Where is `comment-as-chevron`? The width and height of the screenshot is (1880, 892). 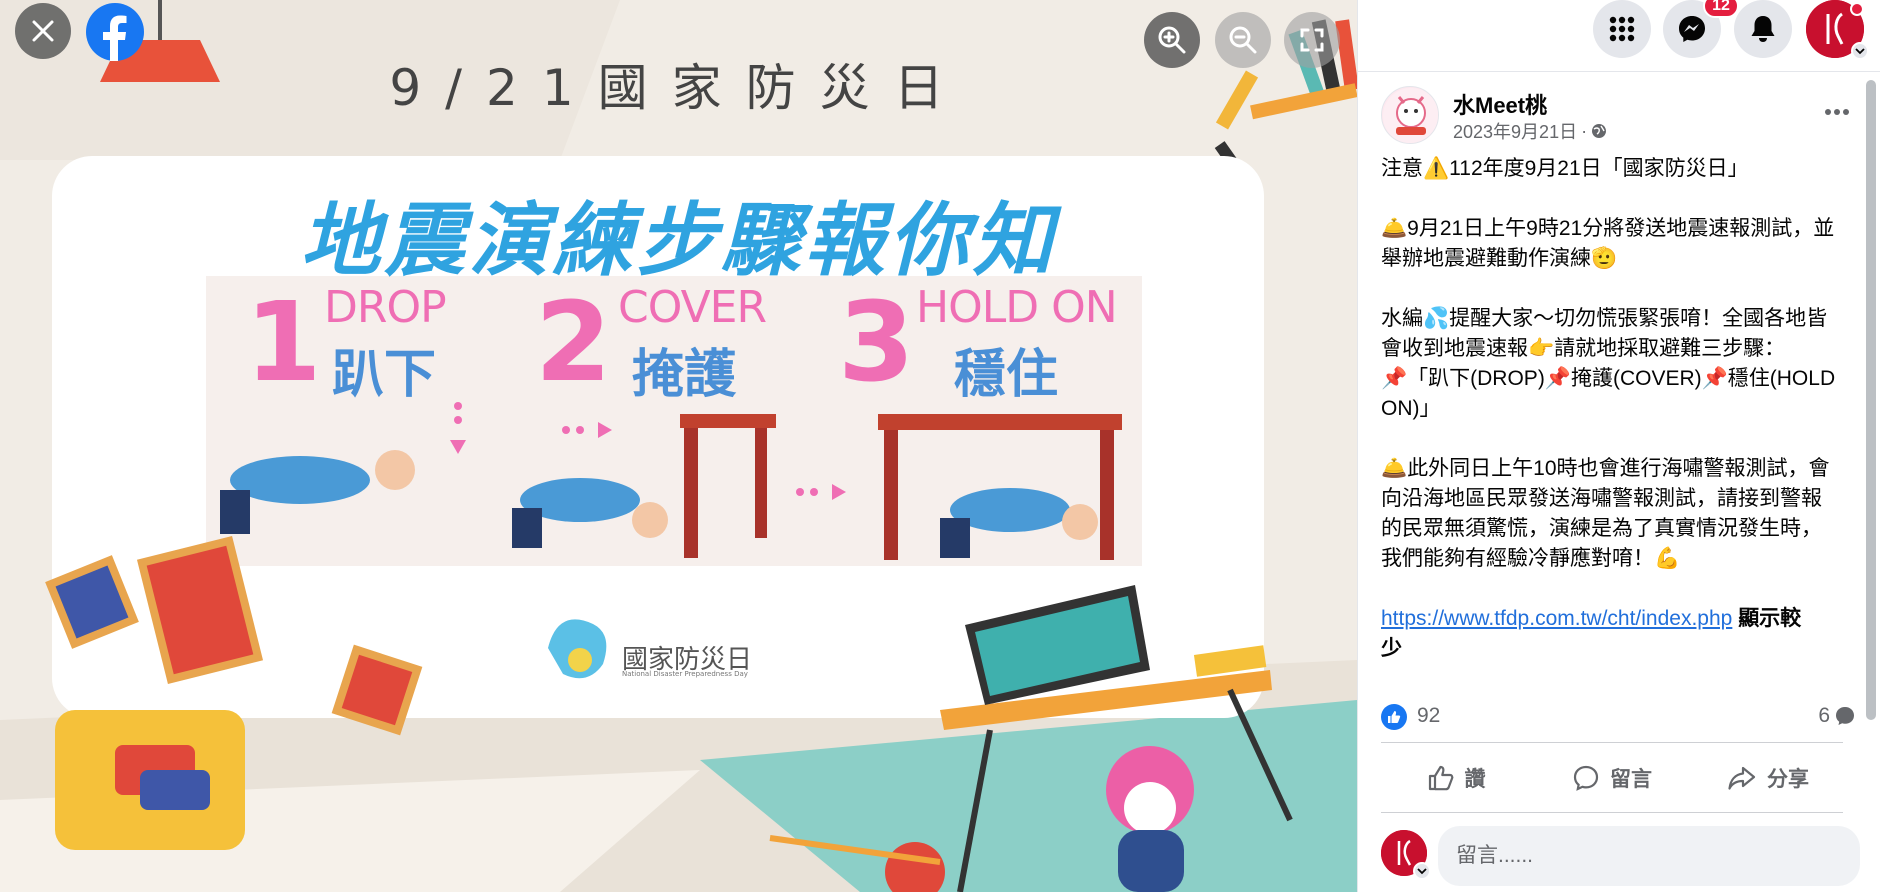 comment-as-chevron is located at coordinates (1422, 871).